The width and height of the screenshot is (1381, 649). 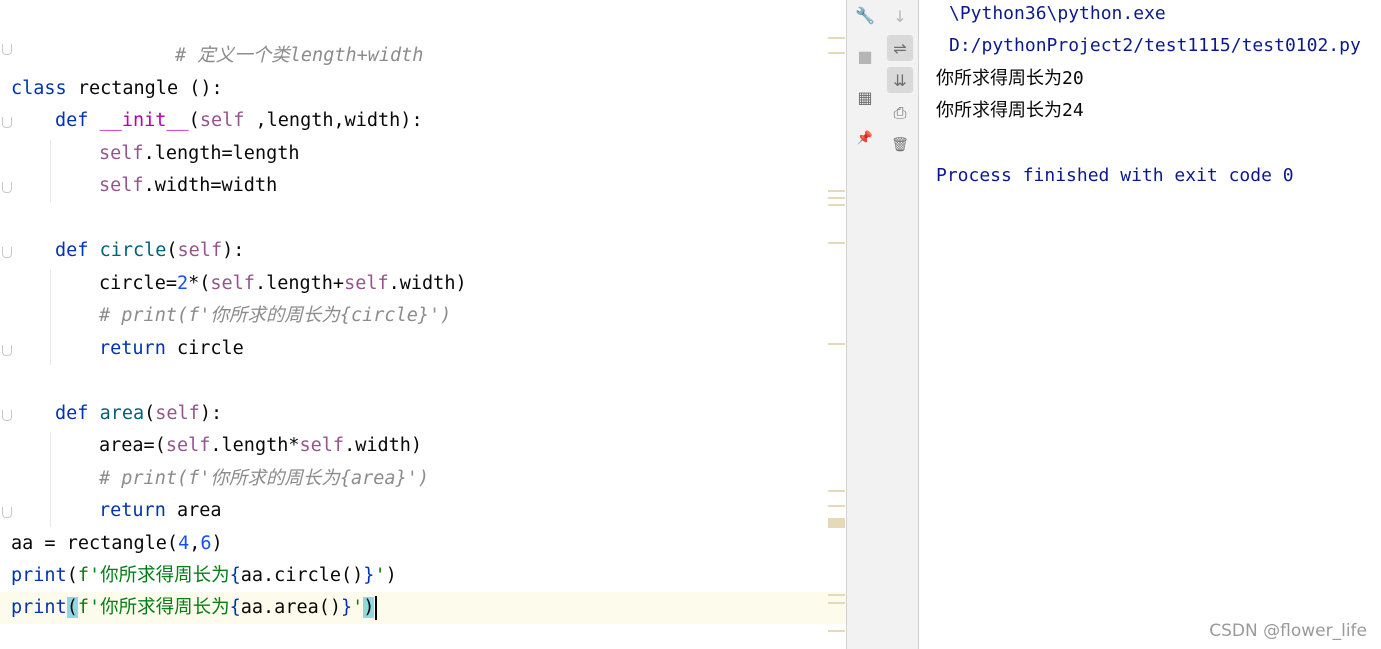 What do you see at coordinates (1115, 175) in the screenshot?
I see `console-exit-message: Process finished with exit code 0` at bounding box center [1115, 175].